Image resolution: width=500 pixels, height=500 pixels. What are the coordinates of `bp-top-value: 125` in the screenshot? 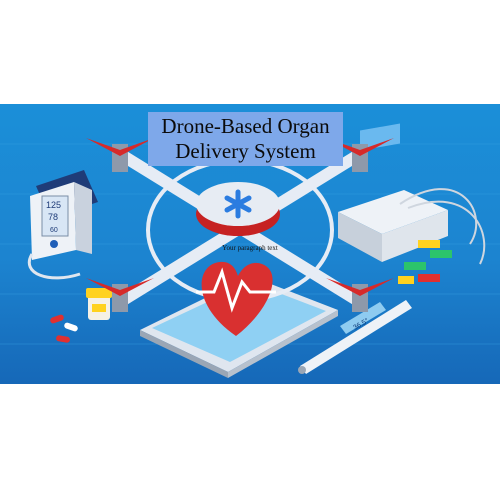 It's located at (53, 205).